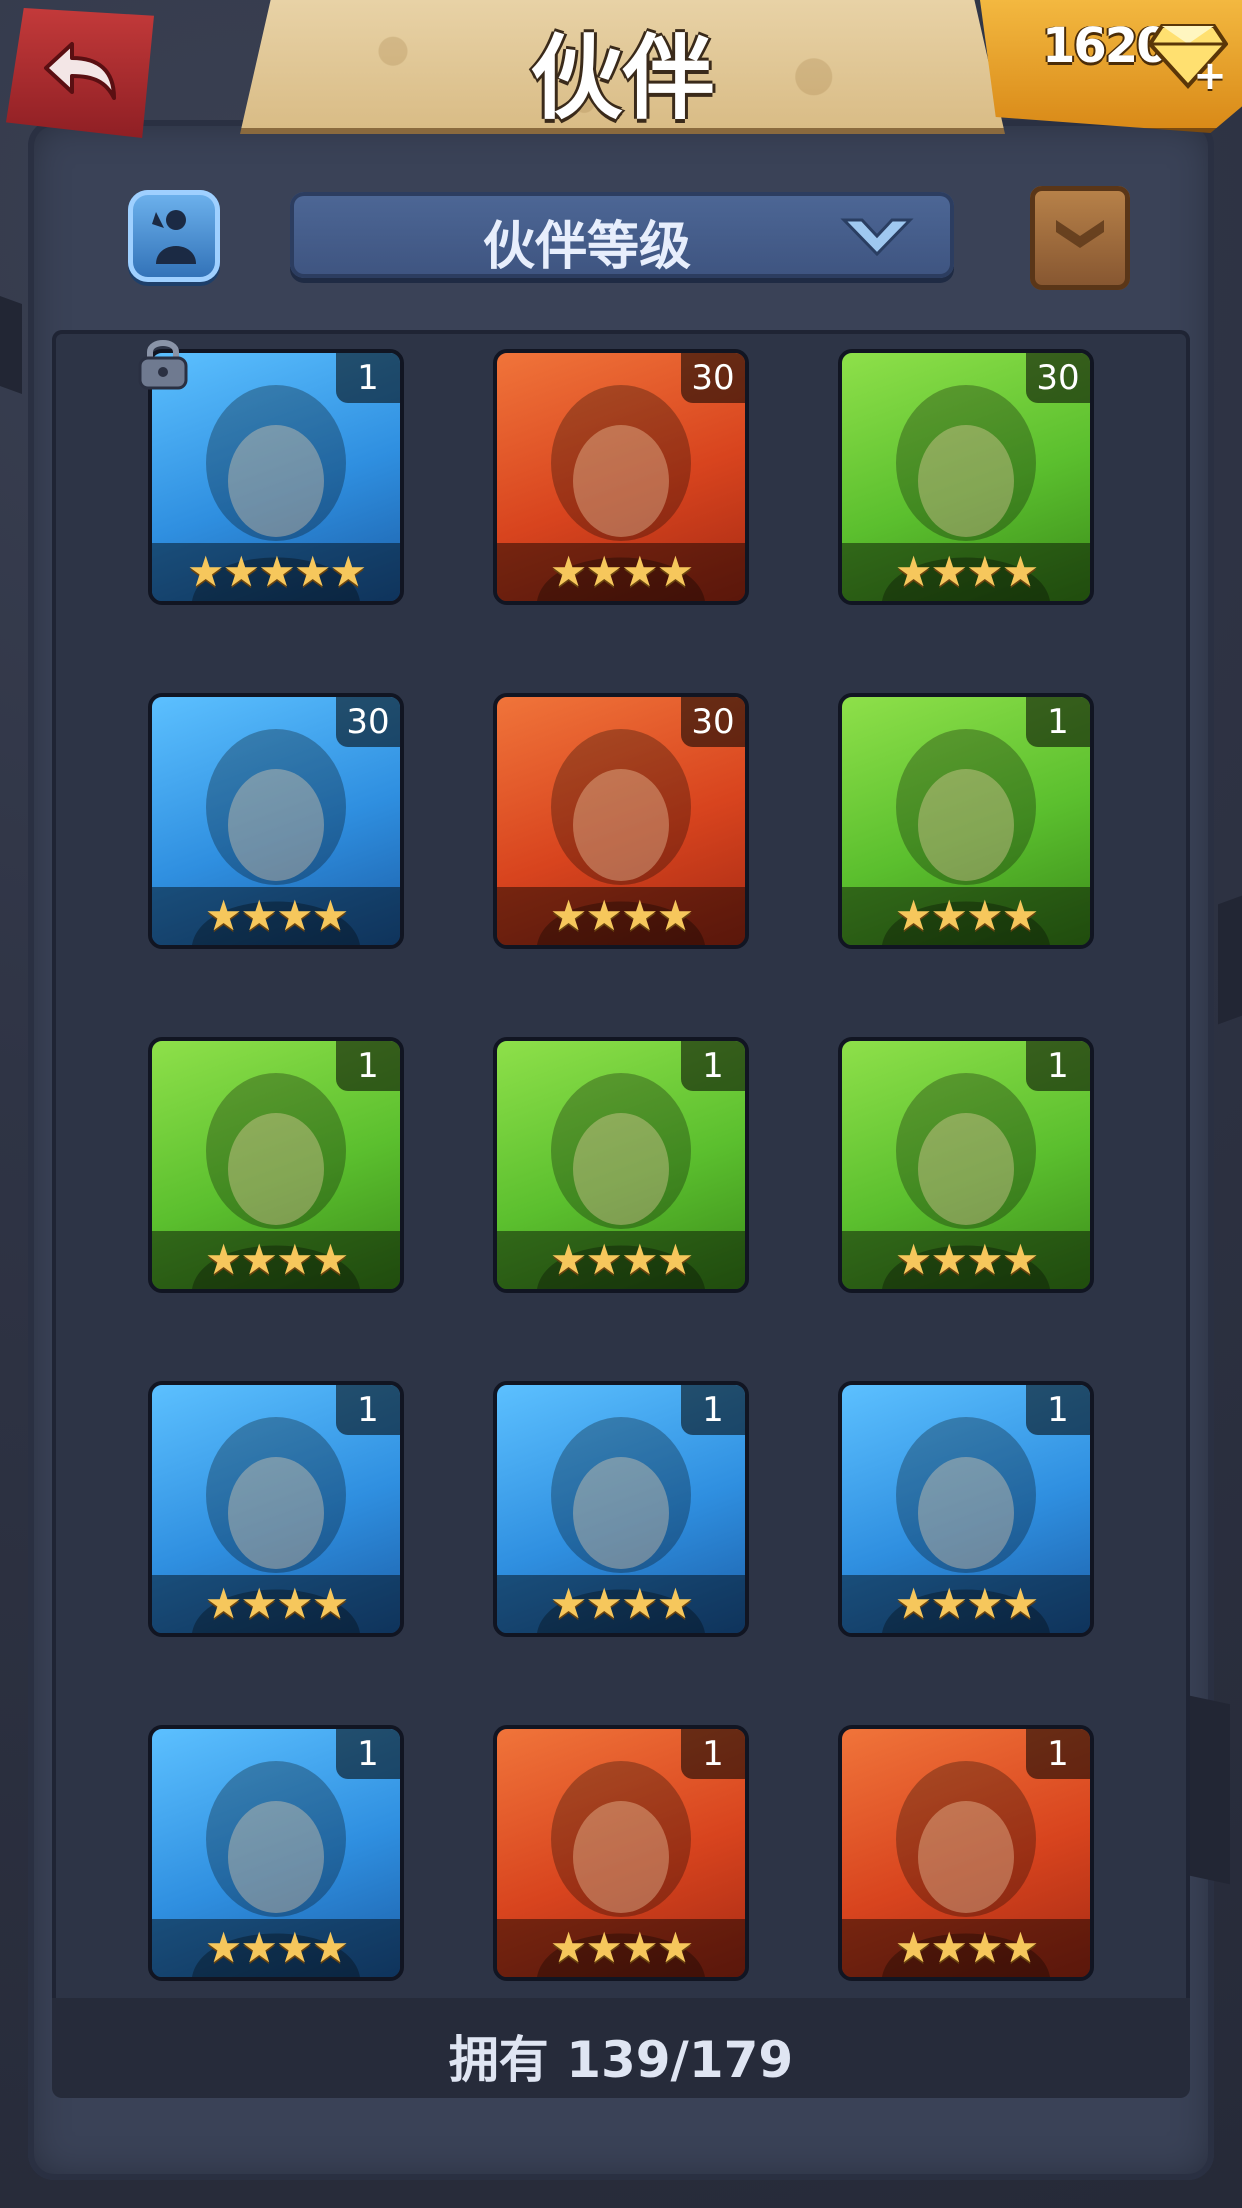 The height and width of the screenshot is (2208, 1242). I want to click on hero-card-red-lizard: 1 ★★★★, so click(621, 1853).